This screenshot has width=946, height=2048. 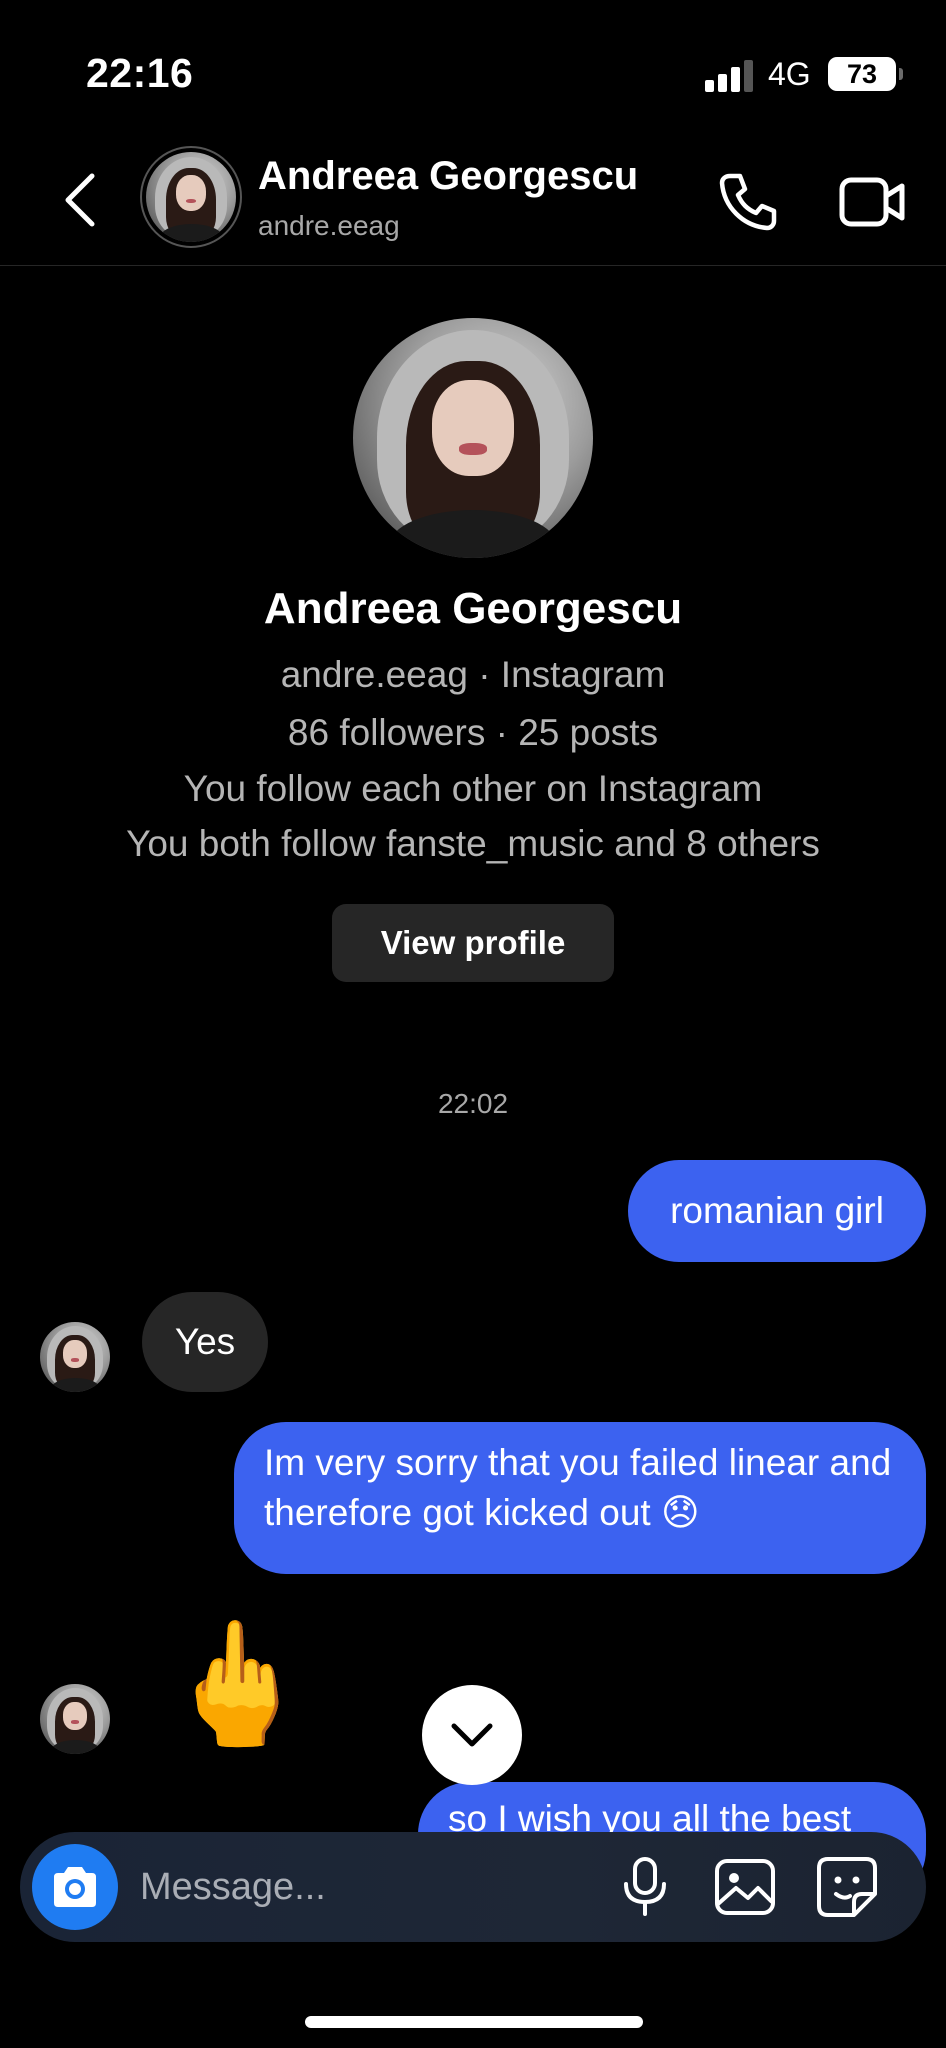 I want to click on message-timestamp: 22:02, so click(x=473, y=1103).